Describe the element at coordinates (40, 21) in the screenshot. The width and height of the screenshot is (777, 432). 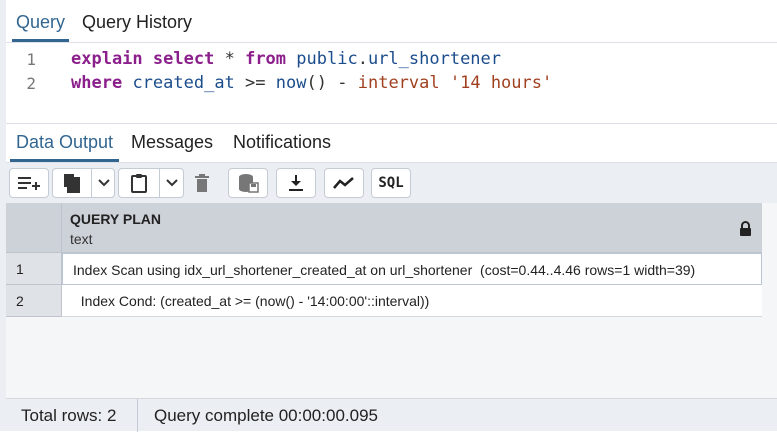
I see `tab-query: Query` at that location.